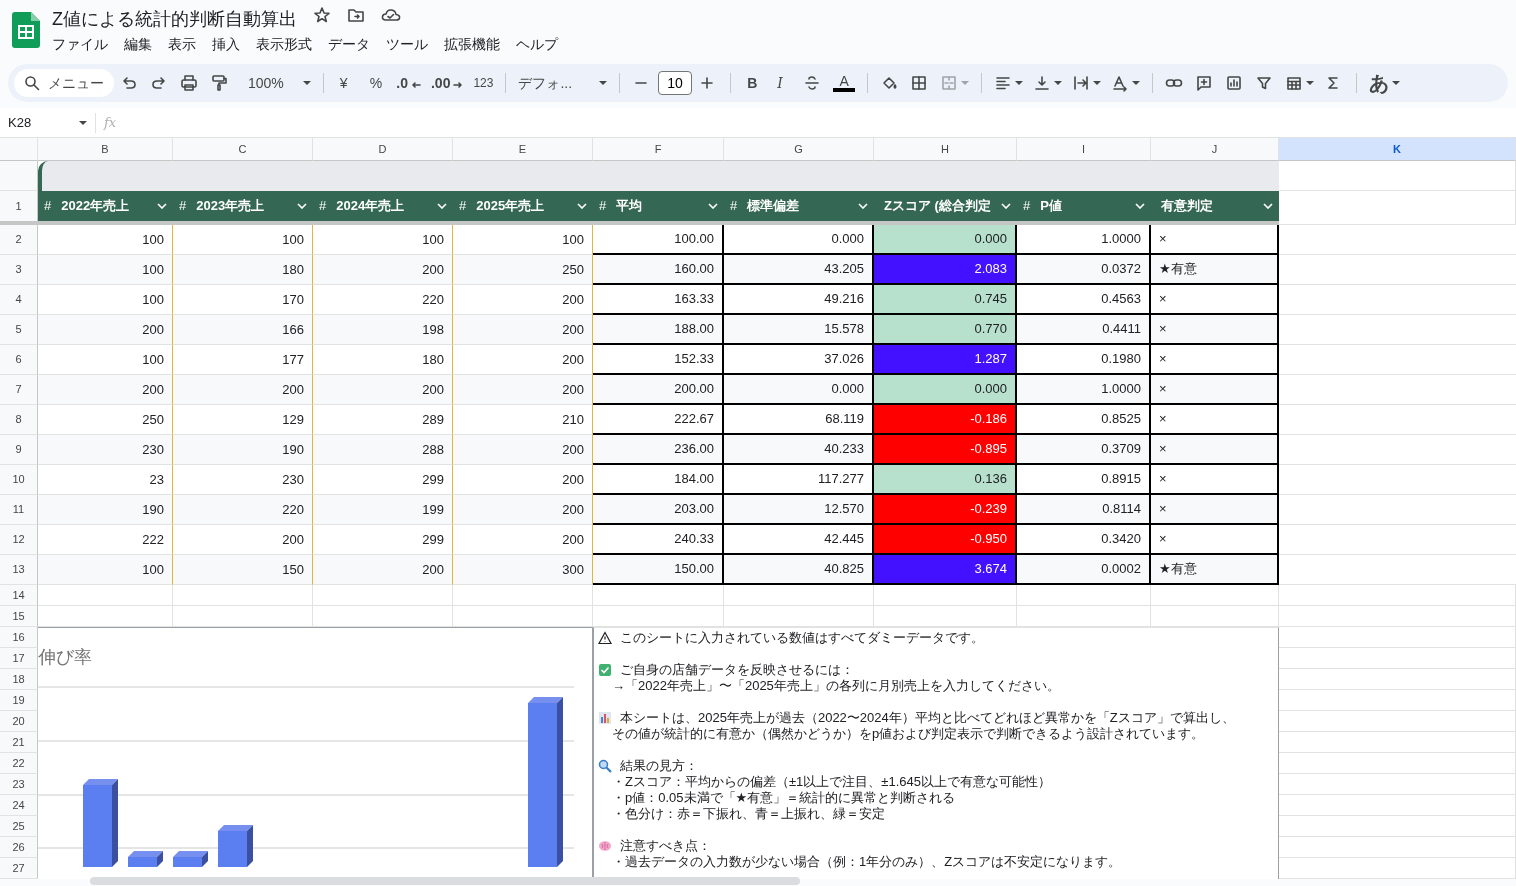 The width and height of the screenshot is (1516, 886). What do you see at coordinates (19, 540) in the screenshot?
I see `row-number: 12` at bounding box center [19, 540].